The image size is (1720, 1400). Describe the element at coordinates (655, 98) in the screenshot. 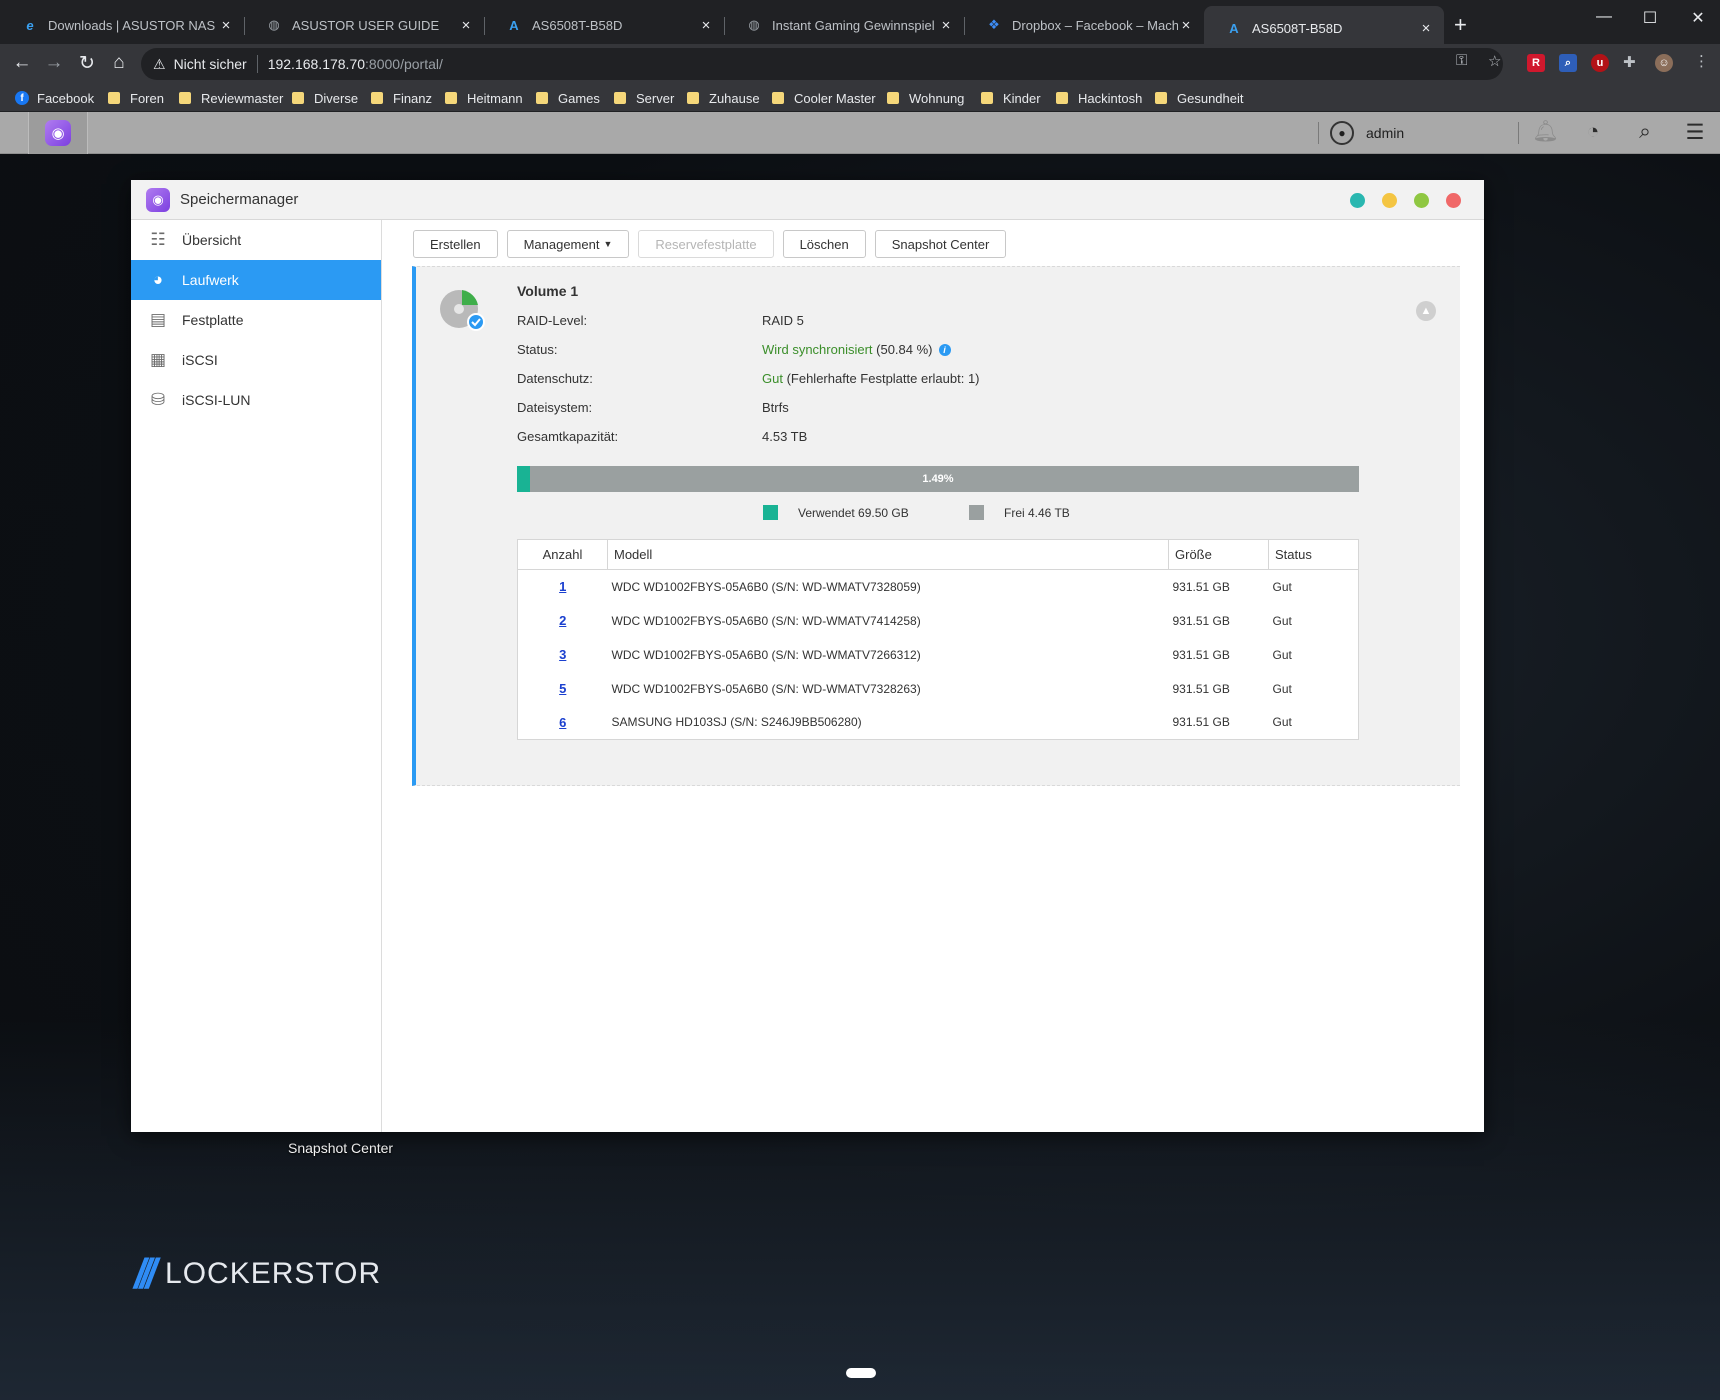

I see `bookmark-label: Server` at that location.